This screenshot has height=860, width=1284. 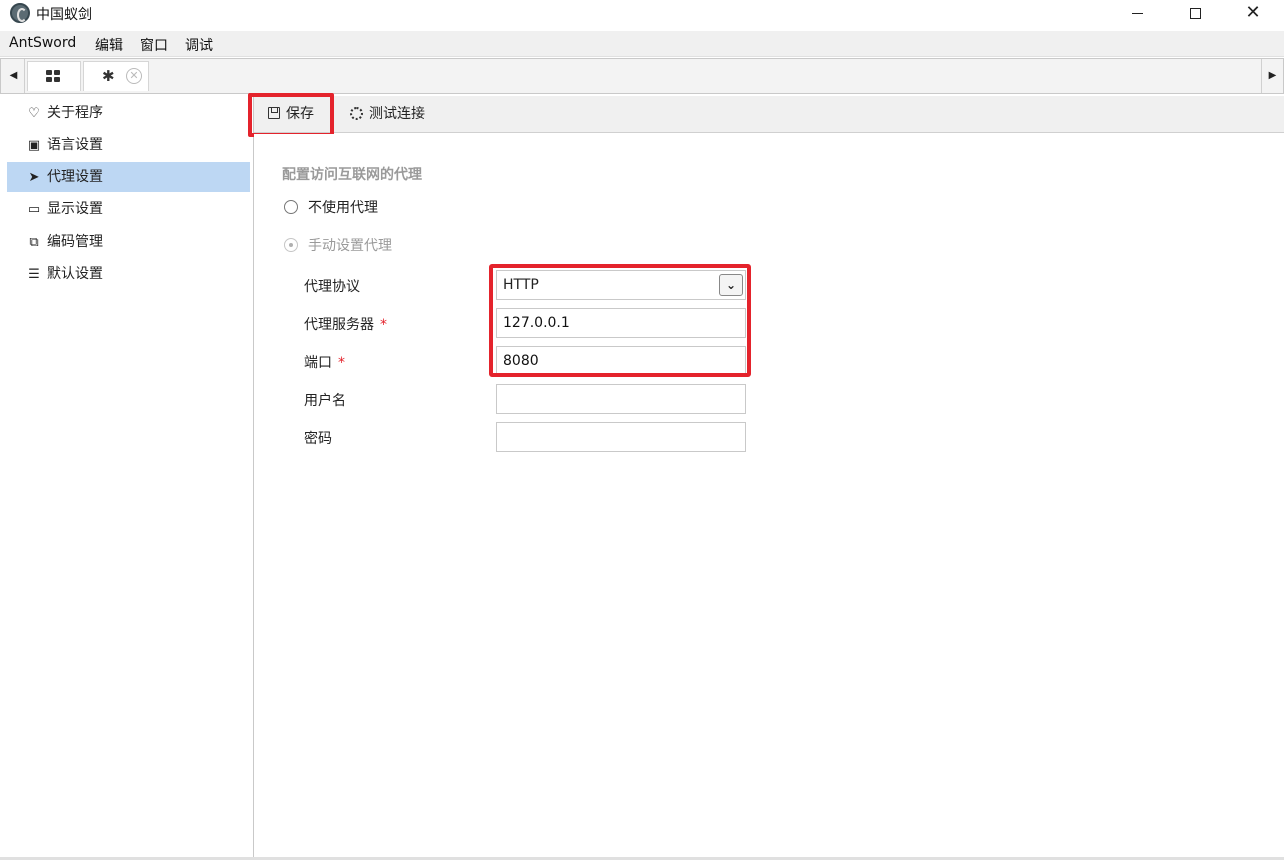 I want to click on username-label: 用户名, so click(x=325, y=401).